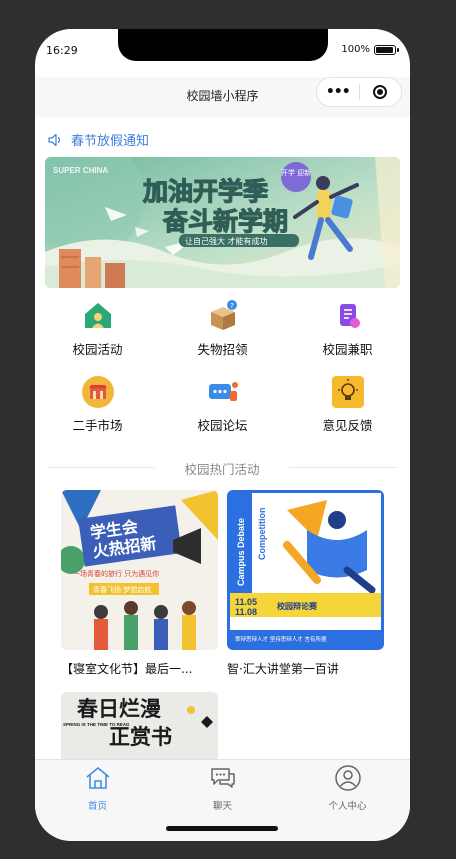 Image resolution: width=456 pixels, height=859 pixels. Describe the element at coordinates (116, 573) in the screenshot. I see `poster-sub: 一场青春的旅行 只为遇见你` at that location.